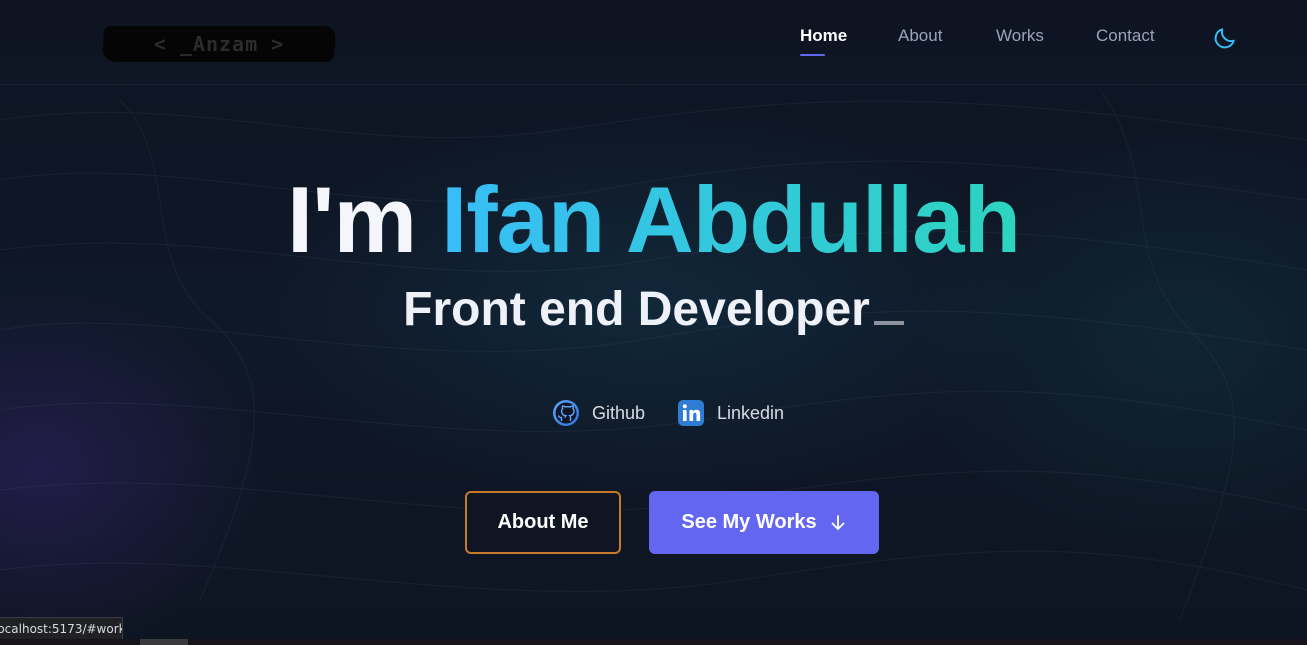 The height and width of the screenshot is (645, 1307). I want to click on github-label: Github, so click(619, 412).